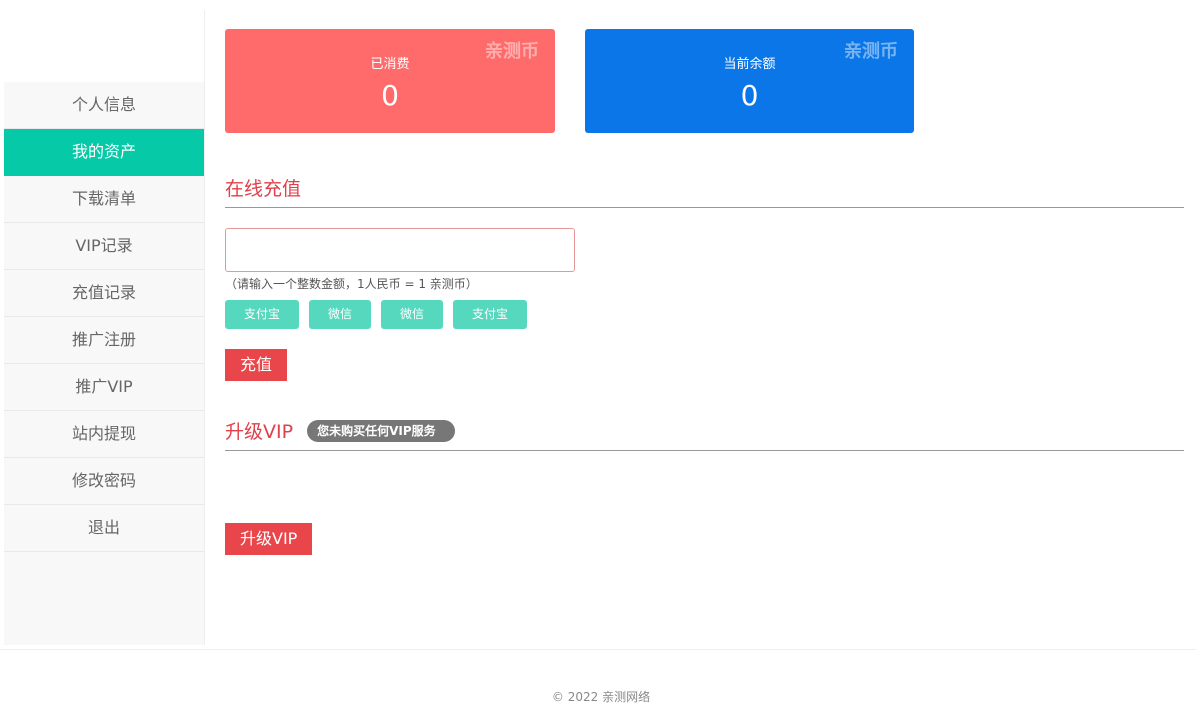 The width and height of the screenshot is (1196, 713). What do you see at coordinates (262, 314) in the screenshot?
I see `pay-method-alipay-button: 支付宝` at bounding box center [262, 314].